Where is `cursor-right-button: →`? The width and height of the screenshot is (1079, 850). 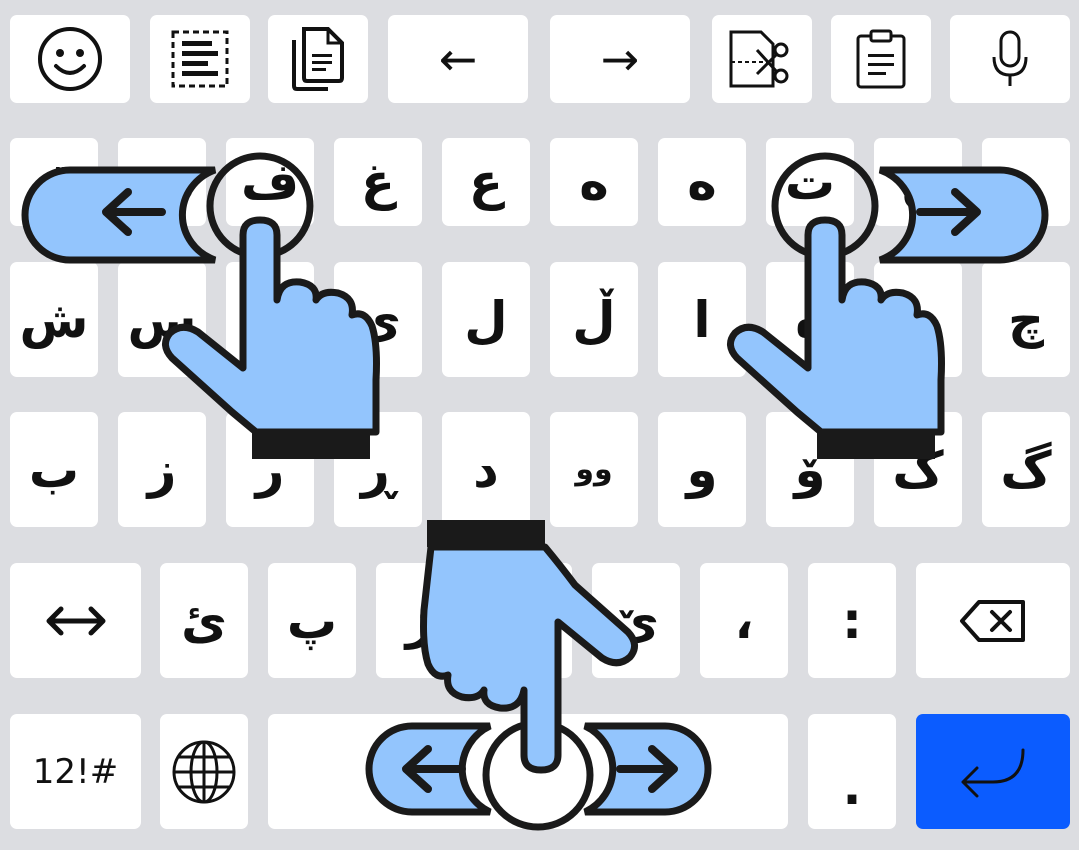
cursor-right-button: → is located at coordinates (620, 59).